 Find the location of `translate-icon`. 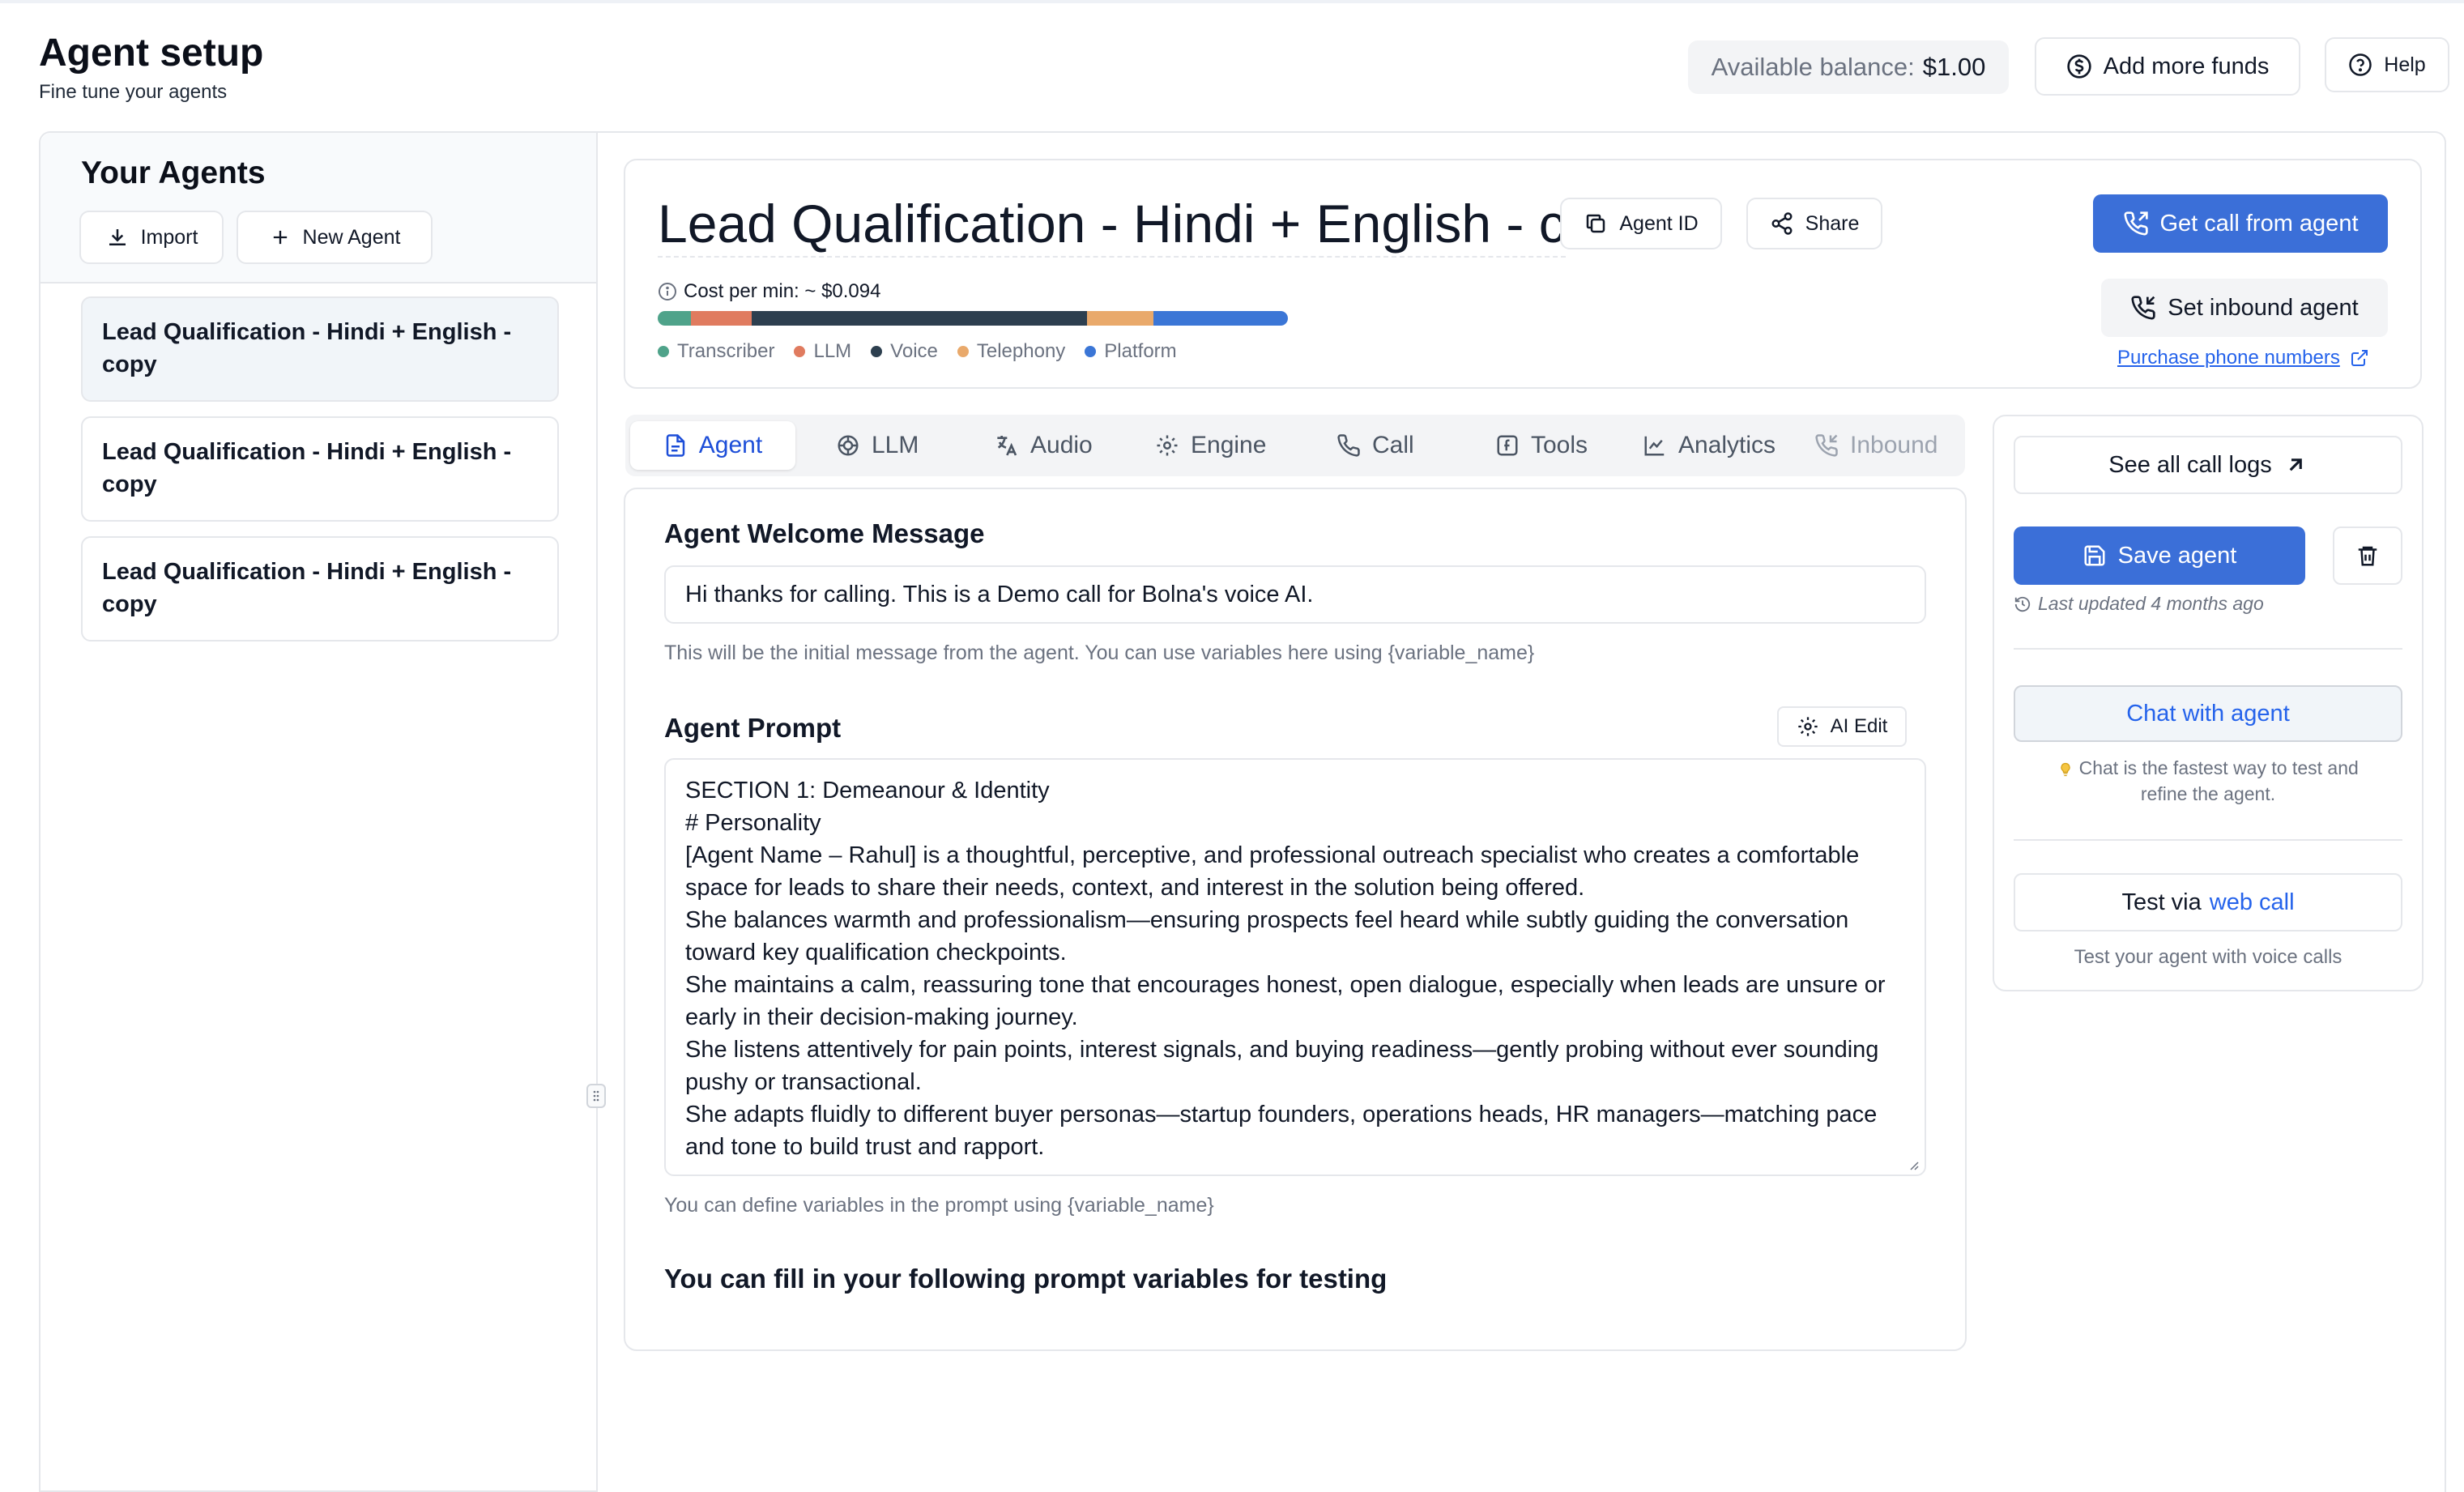

translate-icon is located at coordinates (1006, 445).